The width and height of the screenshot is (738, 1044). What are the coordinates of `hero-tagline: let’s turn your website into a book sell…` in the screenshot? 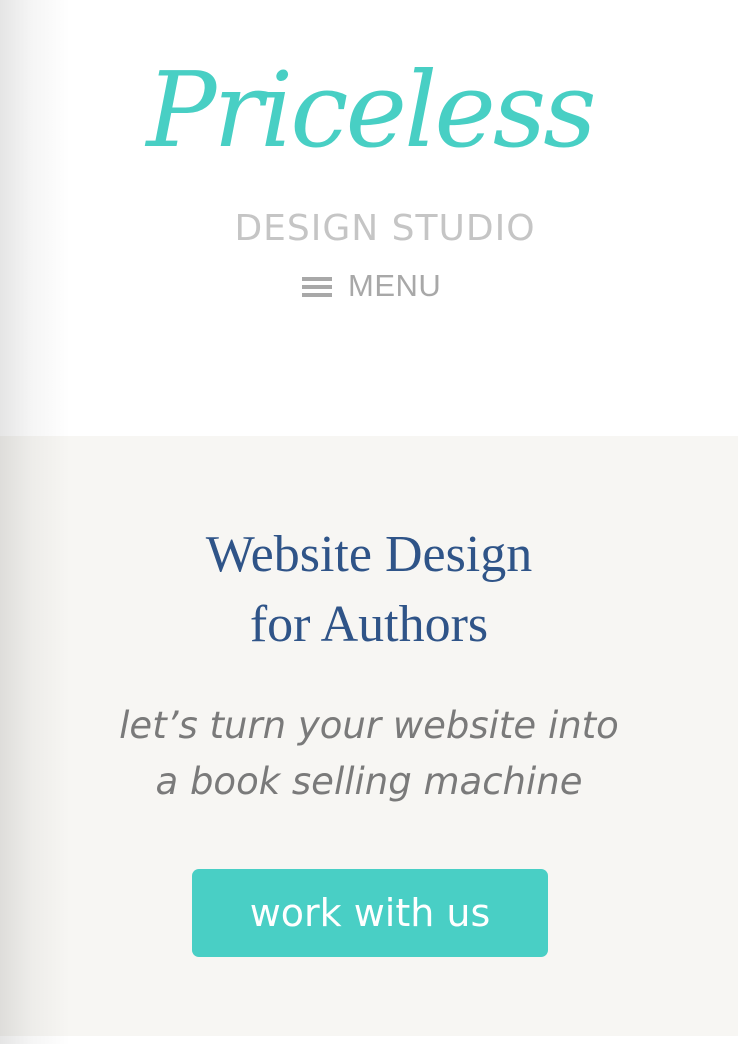 It's located at (369, 754).